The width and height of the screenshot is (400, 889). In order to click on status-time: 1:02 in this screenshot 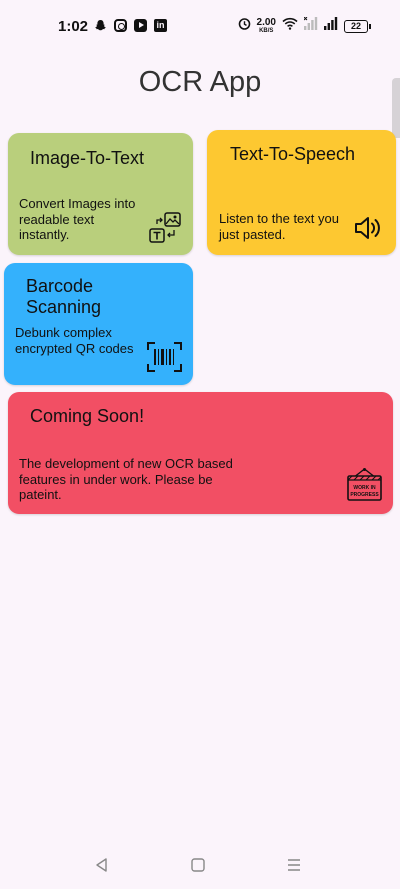, I will do `click(73, 26)`.